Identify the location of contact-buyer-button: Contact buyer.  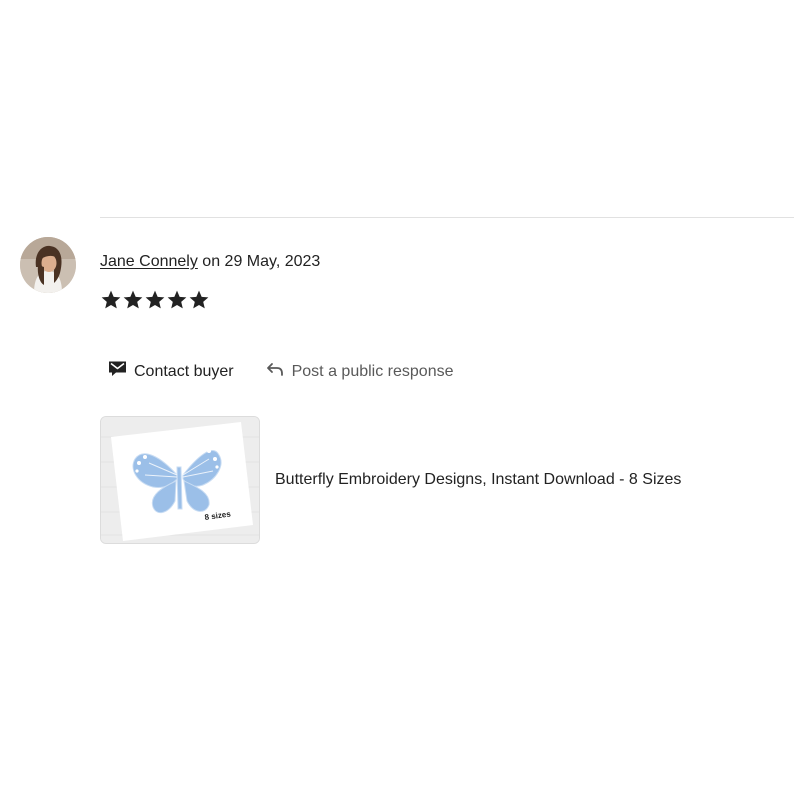
(171, 372).